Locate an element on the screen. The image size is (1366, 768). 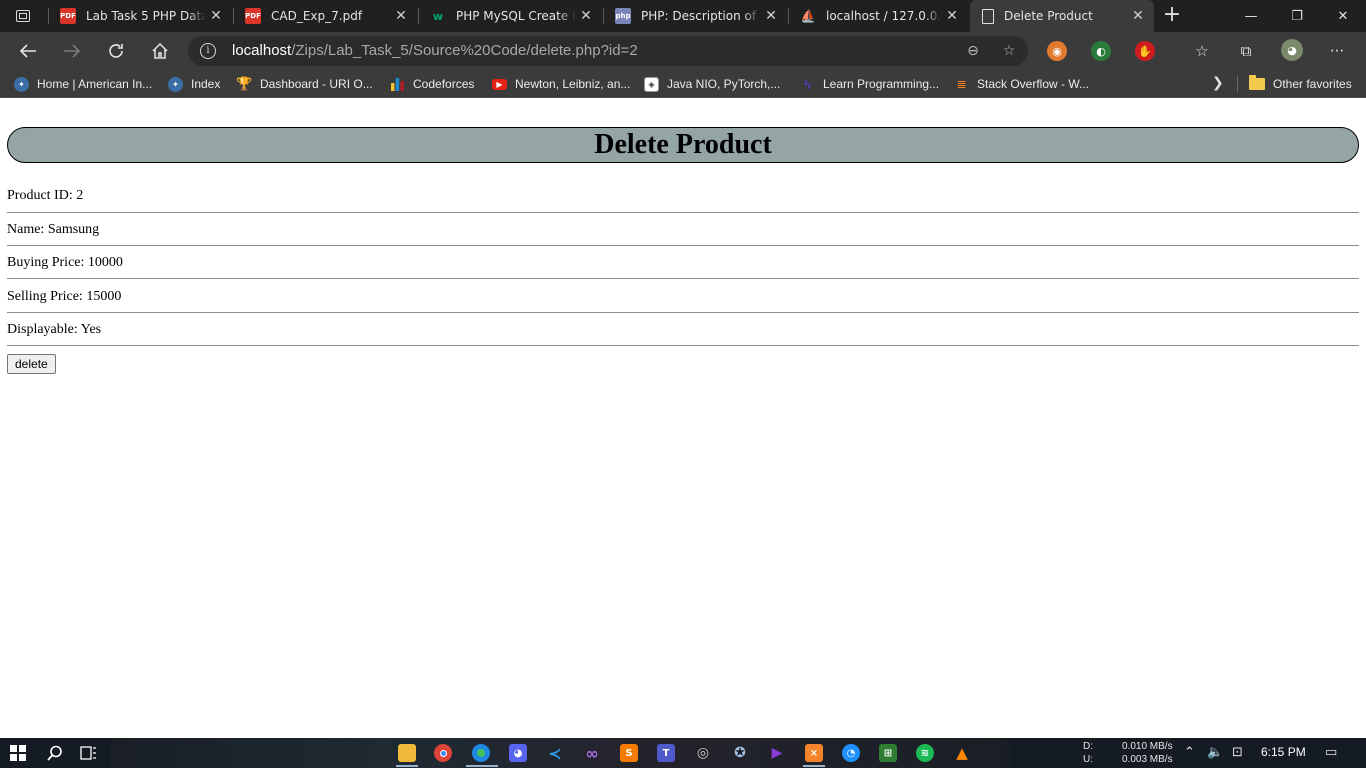
page-title: Delete Product is located at coordinates (683, 145).